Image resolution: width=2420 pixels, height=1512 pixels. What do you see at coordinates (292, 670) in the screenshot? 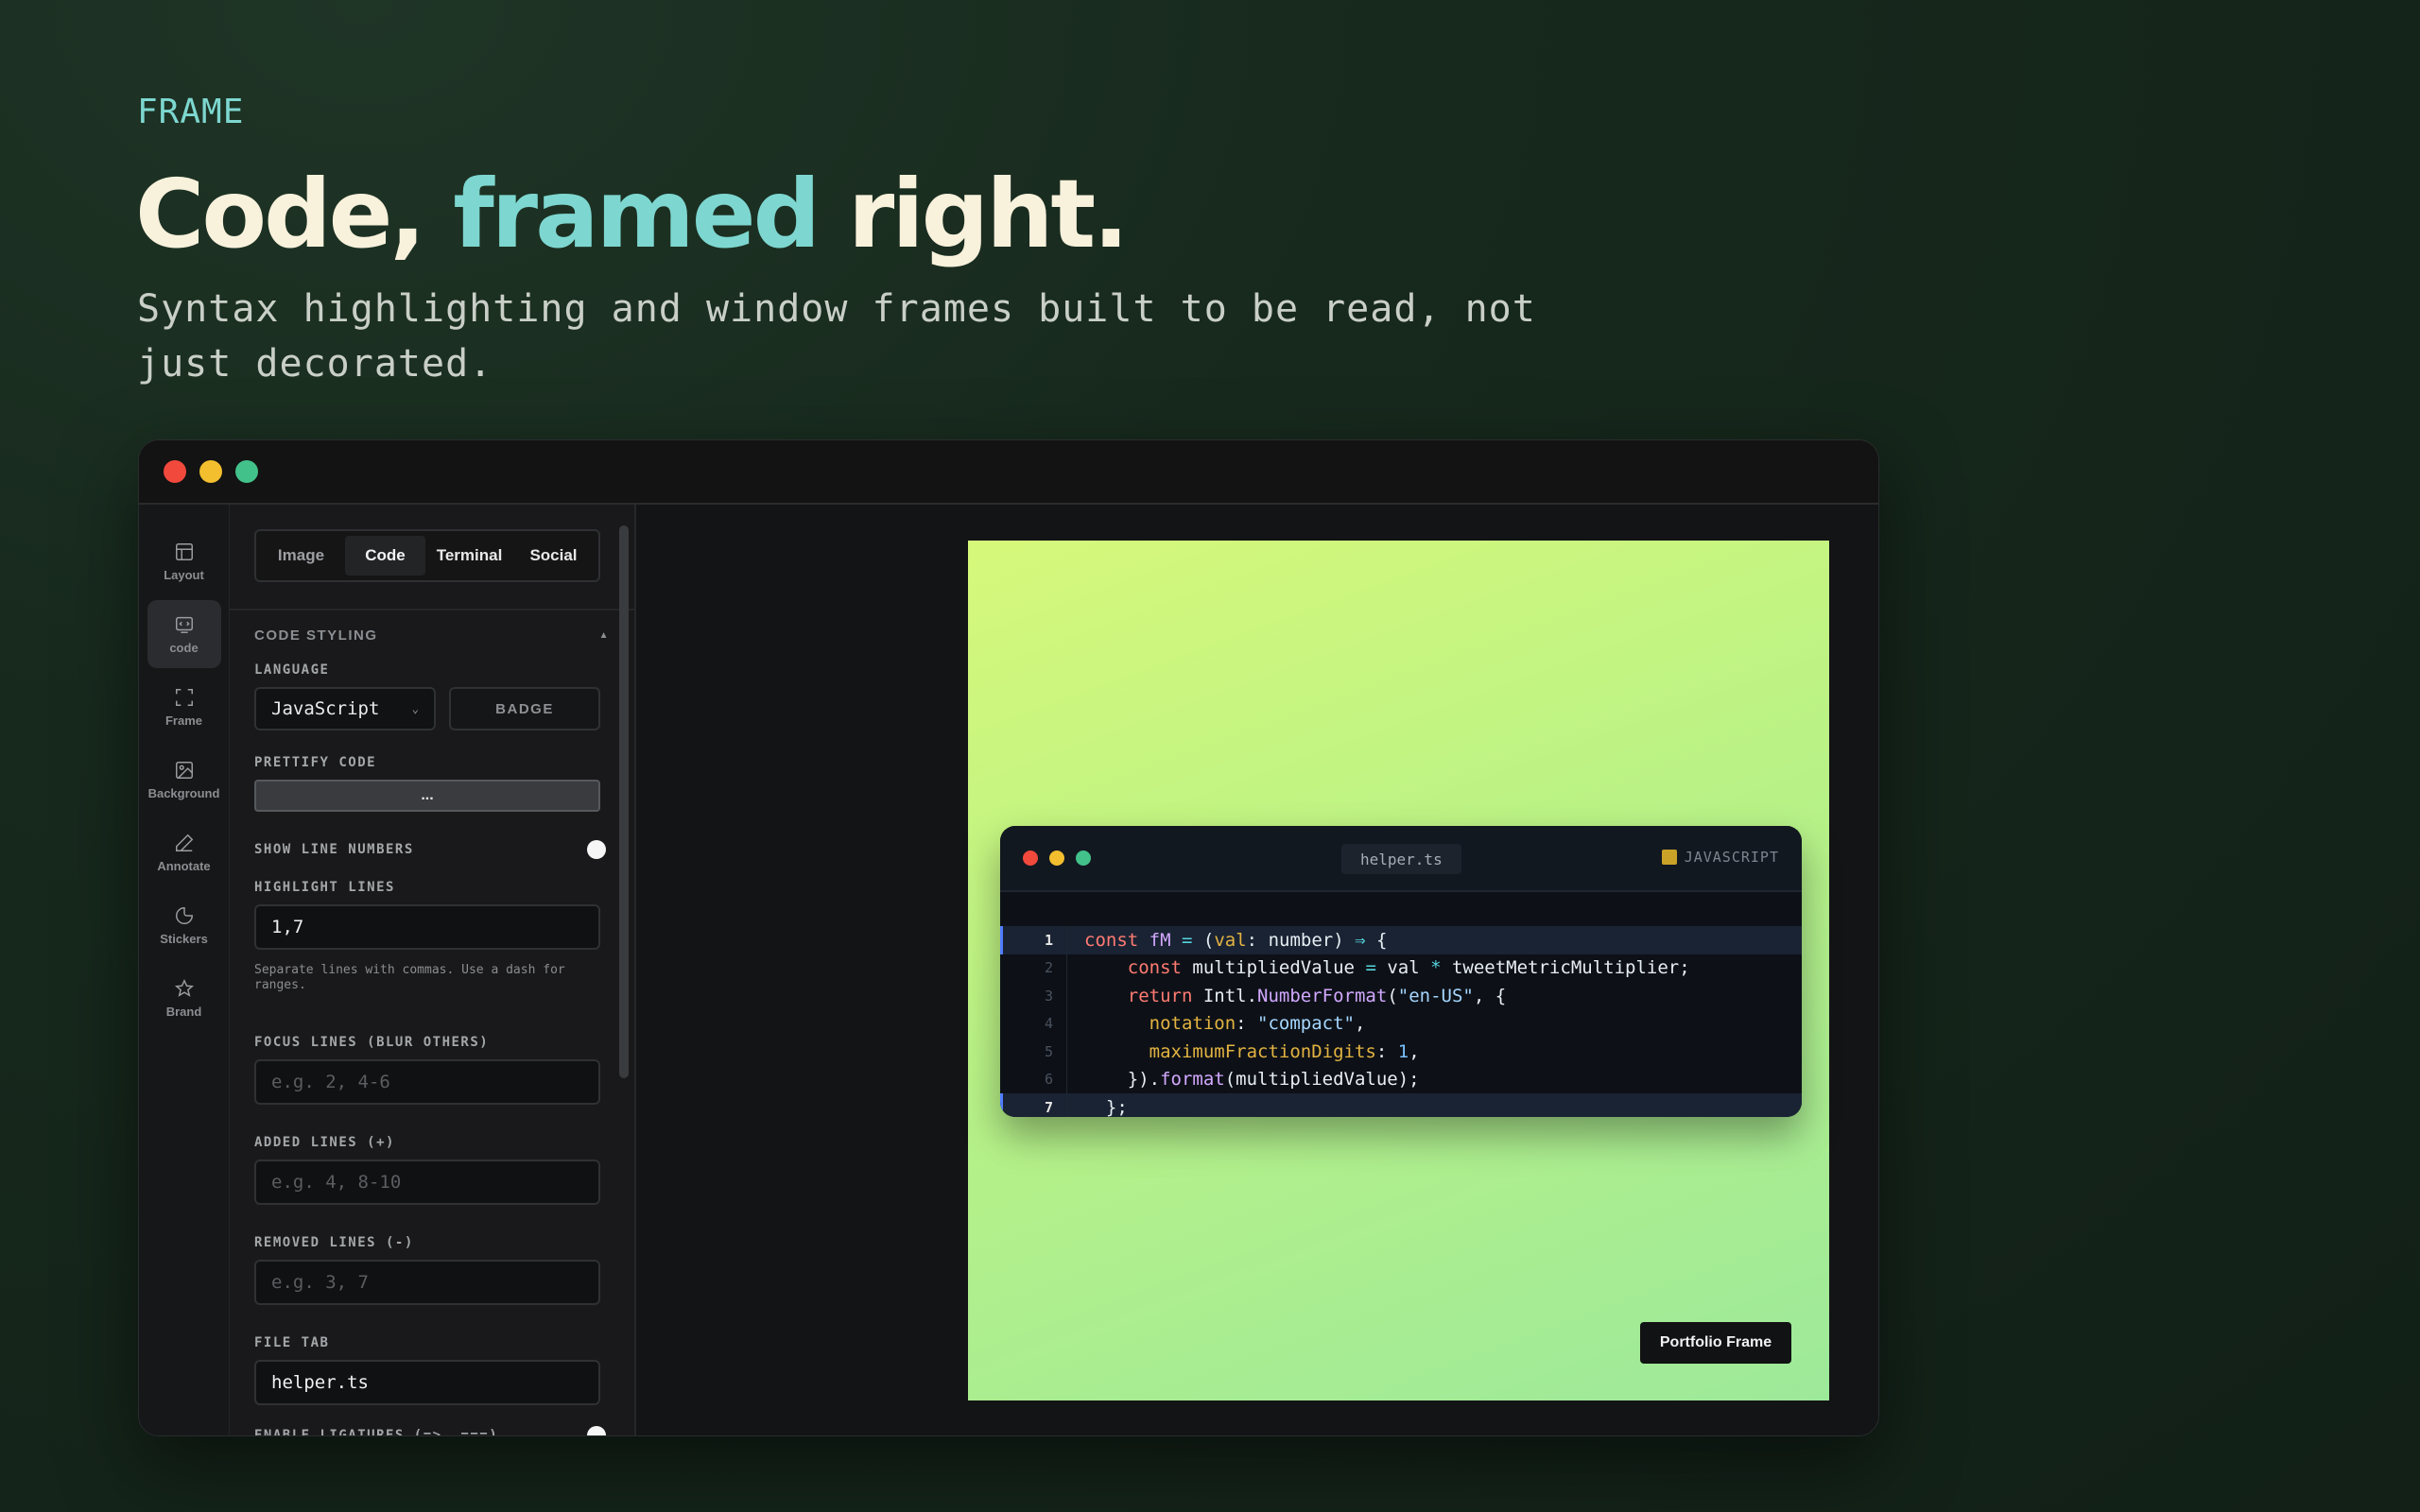
I see `language-label: LANGUAGE` at bounding box center [292, 670].